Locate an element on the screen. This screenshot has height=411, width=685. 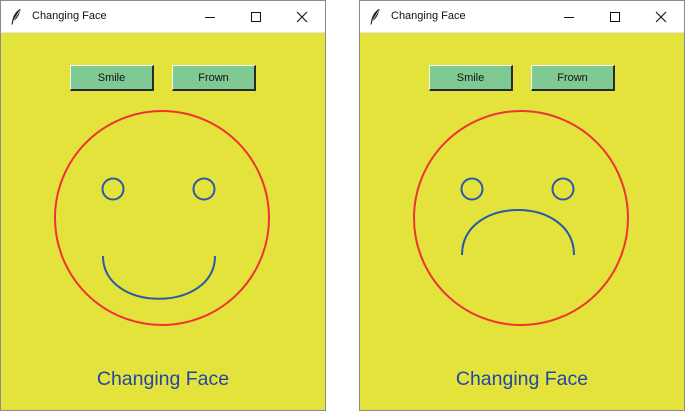
smile-mouth is located at coordinates (159, 277).